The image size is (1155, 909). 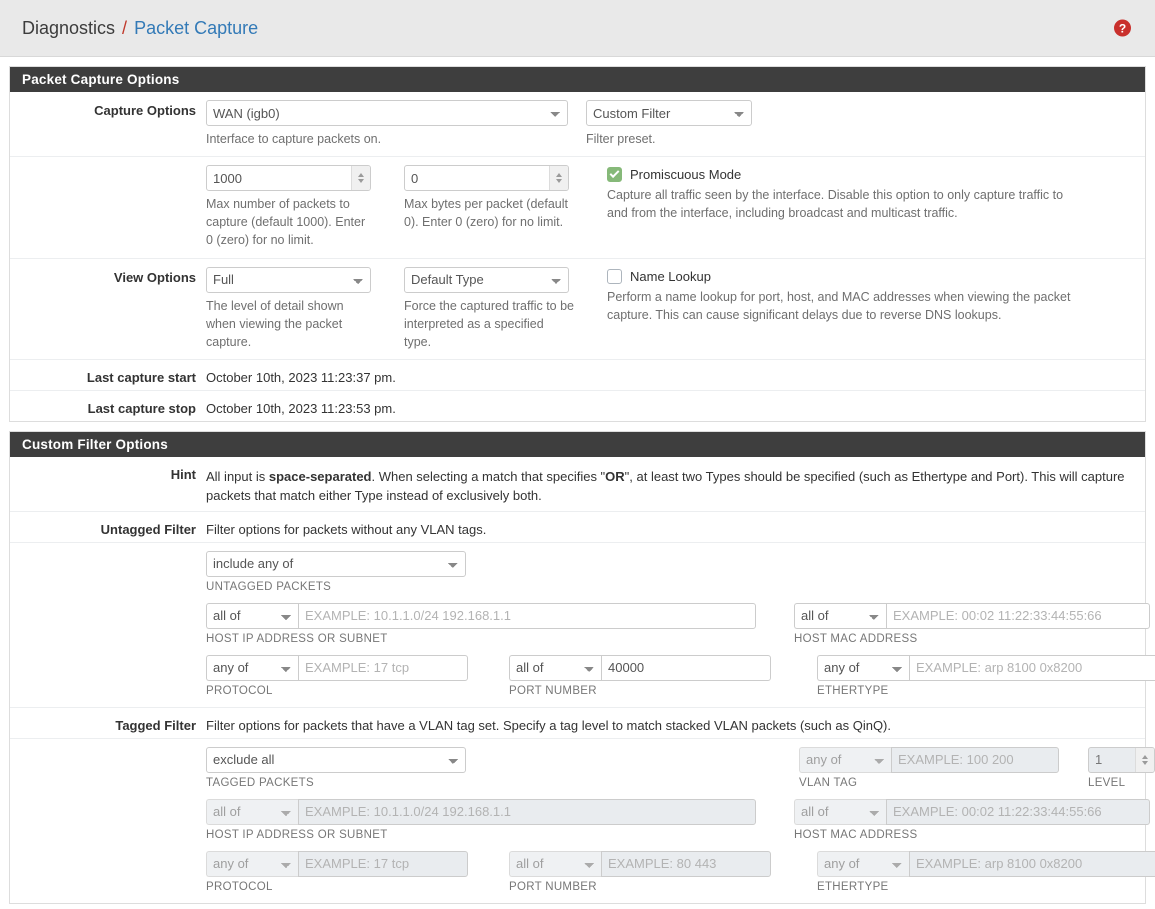 I want to click on custom-filter-options-heading: Custom Filter Options, so click(x=577, y=444).